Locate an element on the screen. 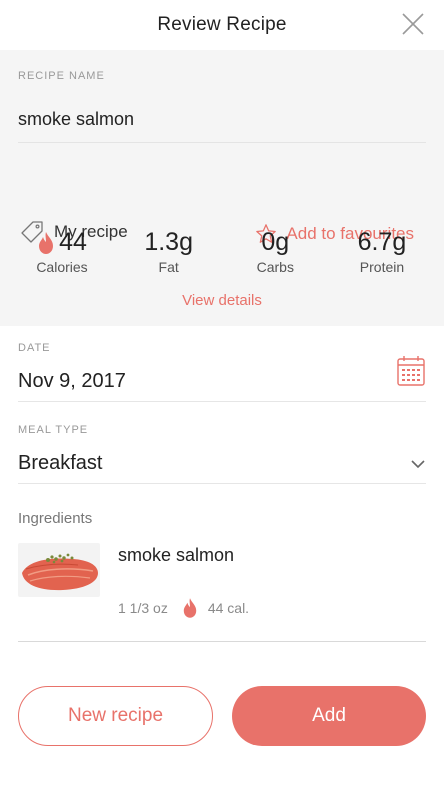 The width and height of the screenshot is (444, 800). add-button: Add is located at coordinates (329, 716).